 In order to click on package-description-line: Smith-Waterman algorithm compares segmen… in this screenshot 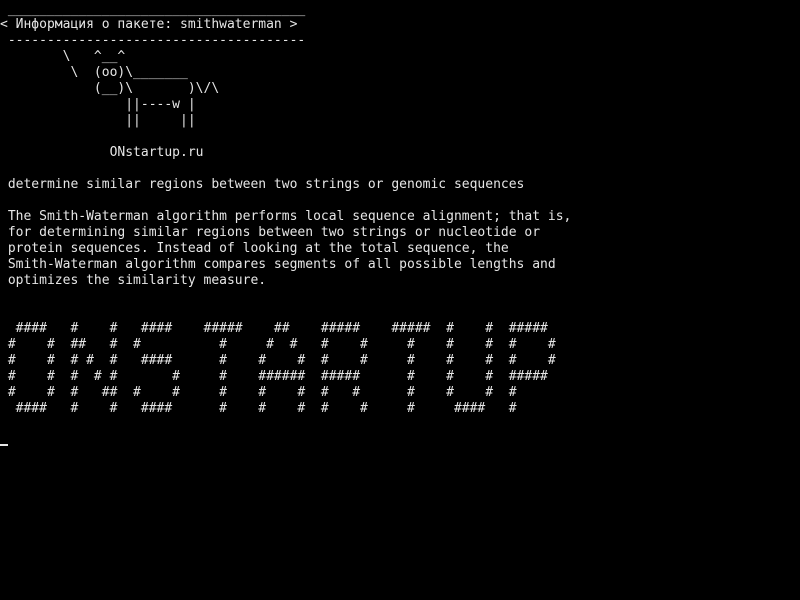, I will do `click(278, 264)`.